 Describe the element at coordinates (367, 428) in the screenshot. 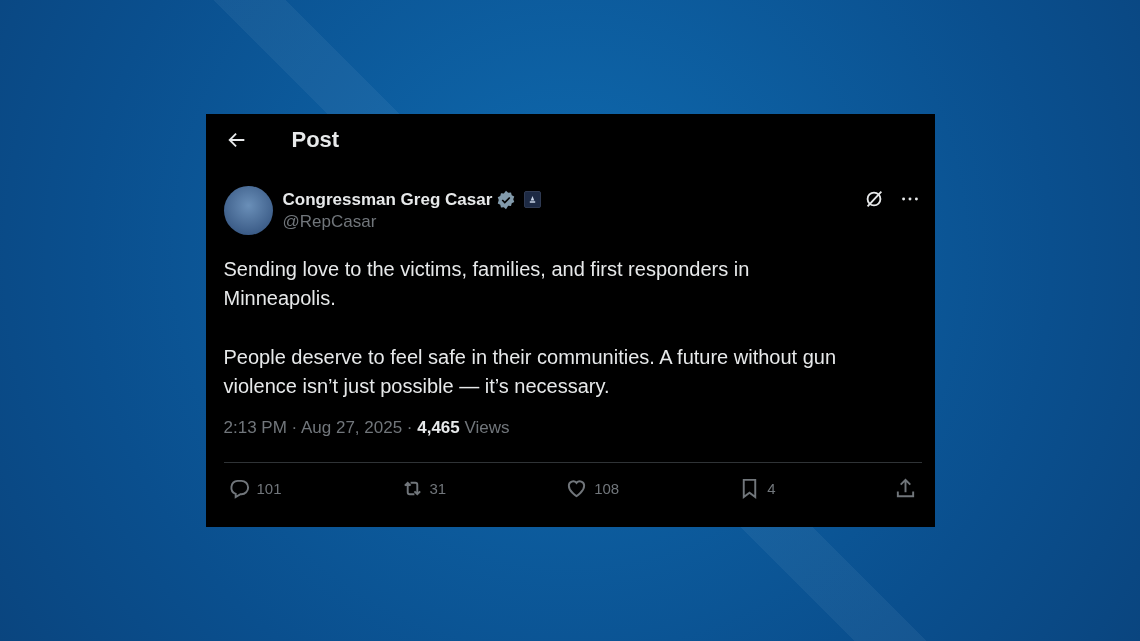

I see `post-metadata: 2:13 PM · Aug 27, 2025 · 4,465 Views` at that location.